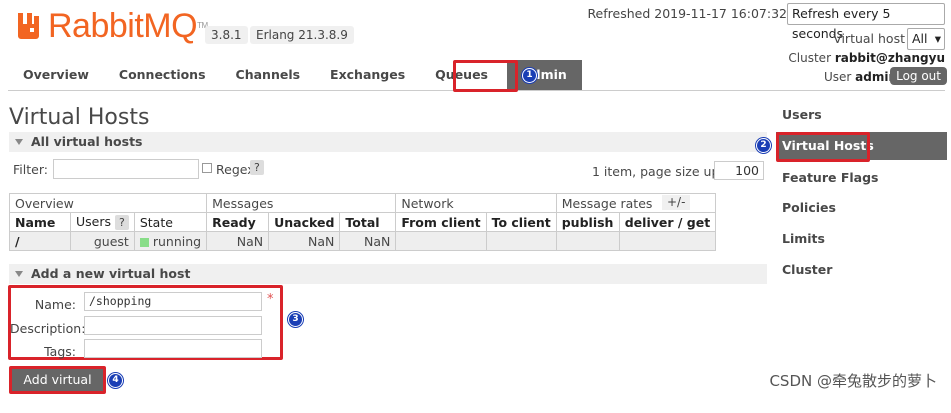 Image resolution: width=951 pixels, height=413 pixels. I want to click on filter-input, so click(126, 169).